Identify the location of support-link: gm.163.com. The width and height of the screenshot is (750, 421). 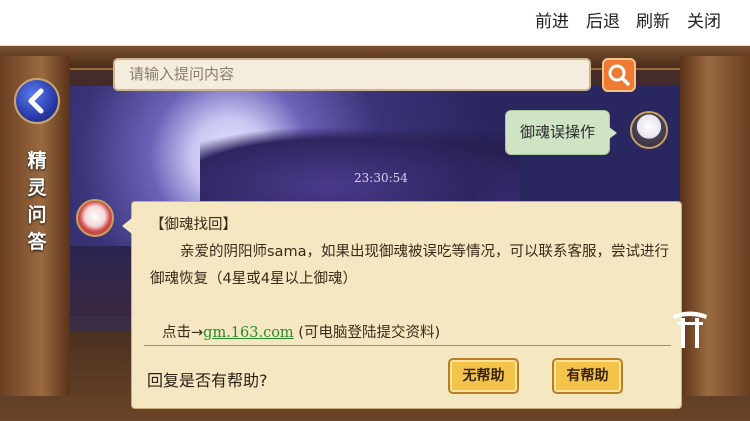
(248, 333).